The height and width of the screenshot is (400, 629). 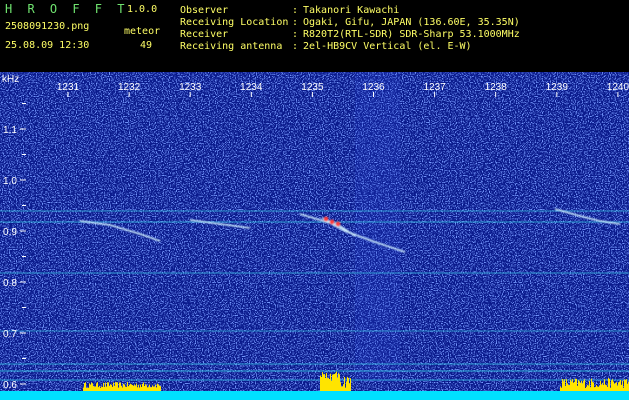 What do you see at coordinates (411, 34) in the screenshot?
I see `receiver-value: R820T2(RTL-SDR) SDR-Sharp 53.1000MHz` at bounding box center [411, 34].